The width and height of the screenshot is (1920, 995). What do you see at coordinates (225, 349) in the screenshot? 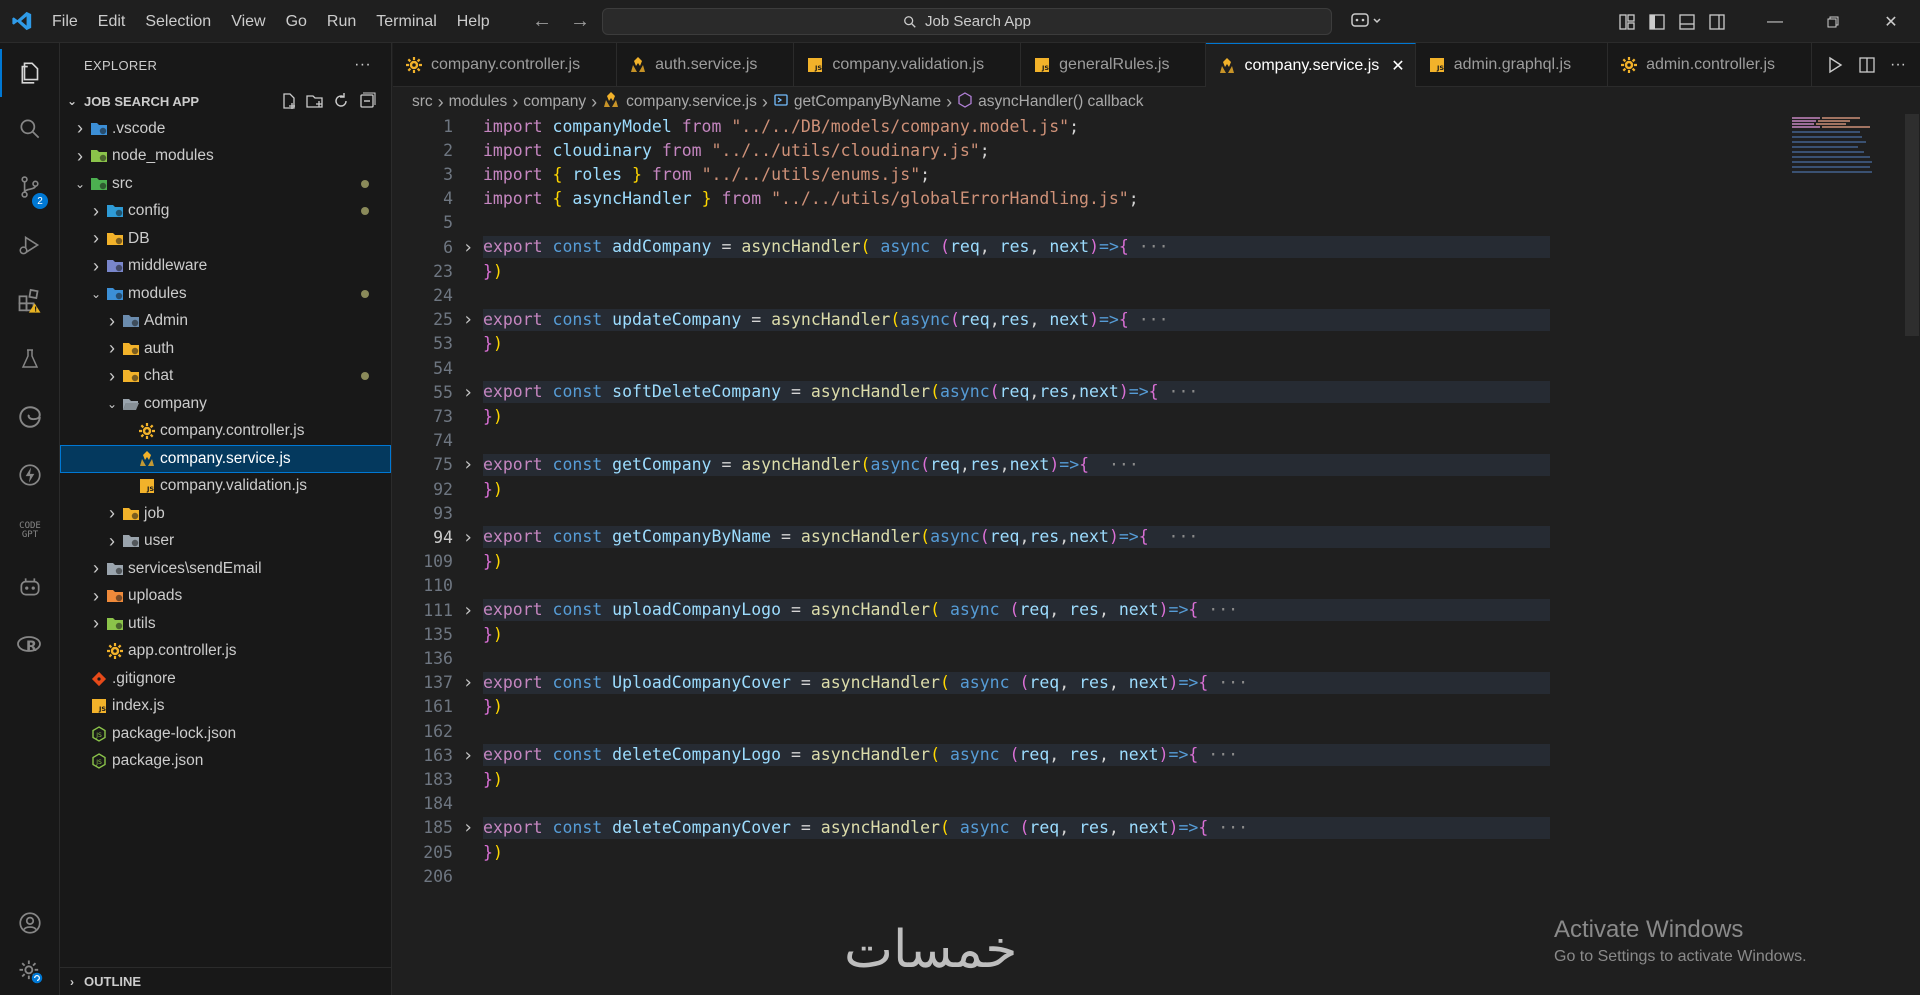
I see `tree-item: › auth` at bounding box center [225, 349].